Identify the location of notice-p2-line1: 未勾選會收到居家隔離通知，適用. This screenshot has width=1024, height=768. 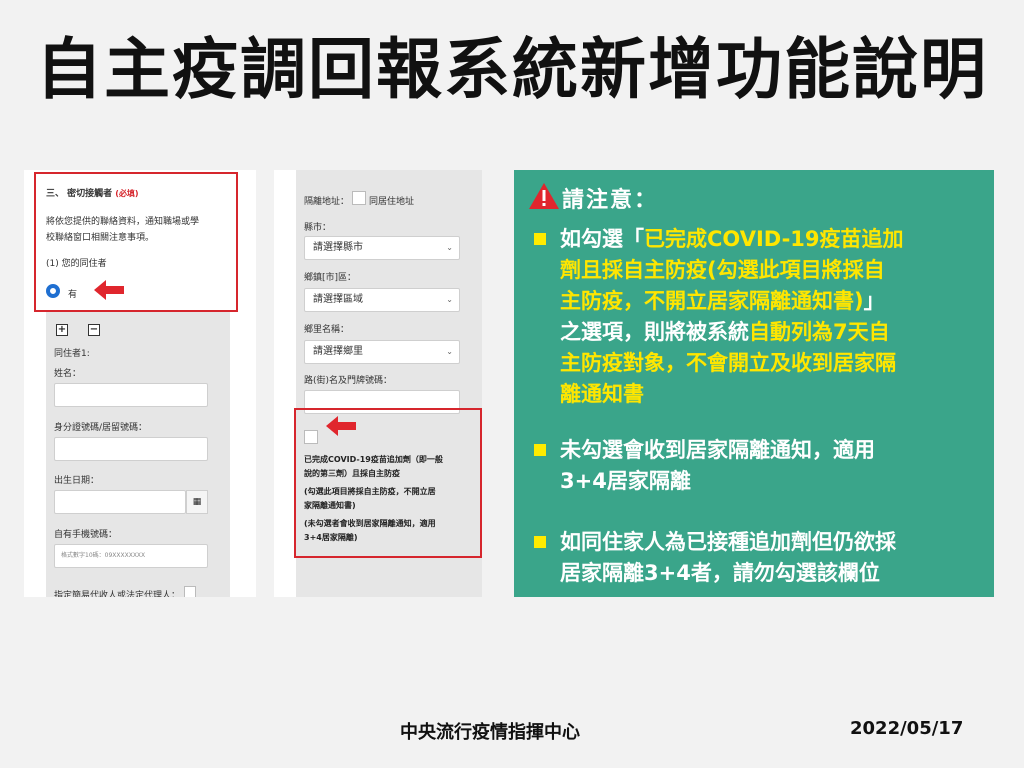
(717, 450).